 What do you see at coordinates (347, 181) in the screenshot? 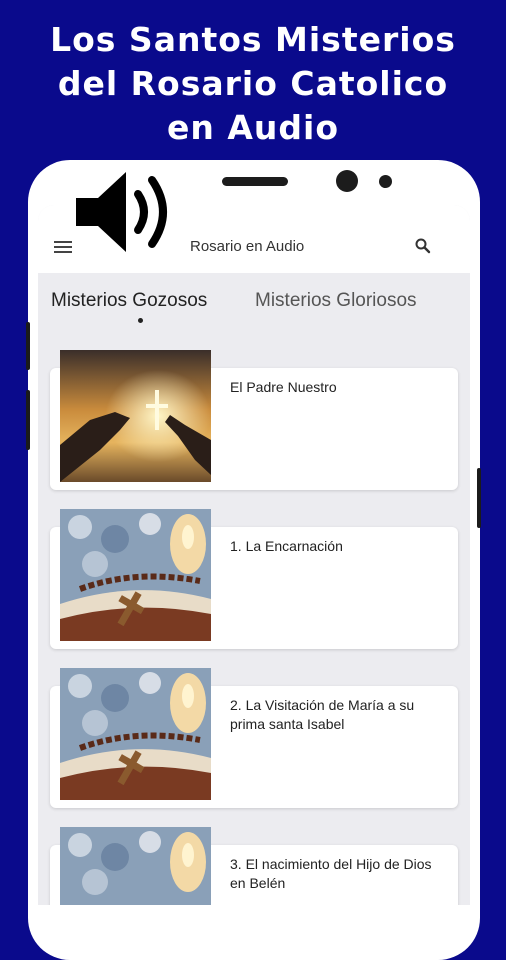
I see `phone-camera` at bounding box center [347, 181].